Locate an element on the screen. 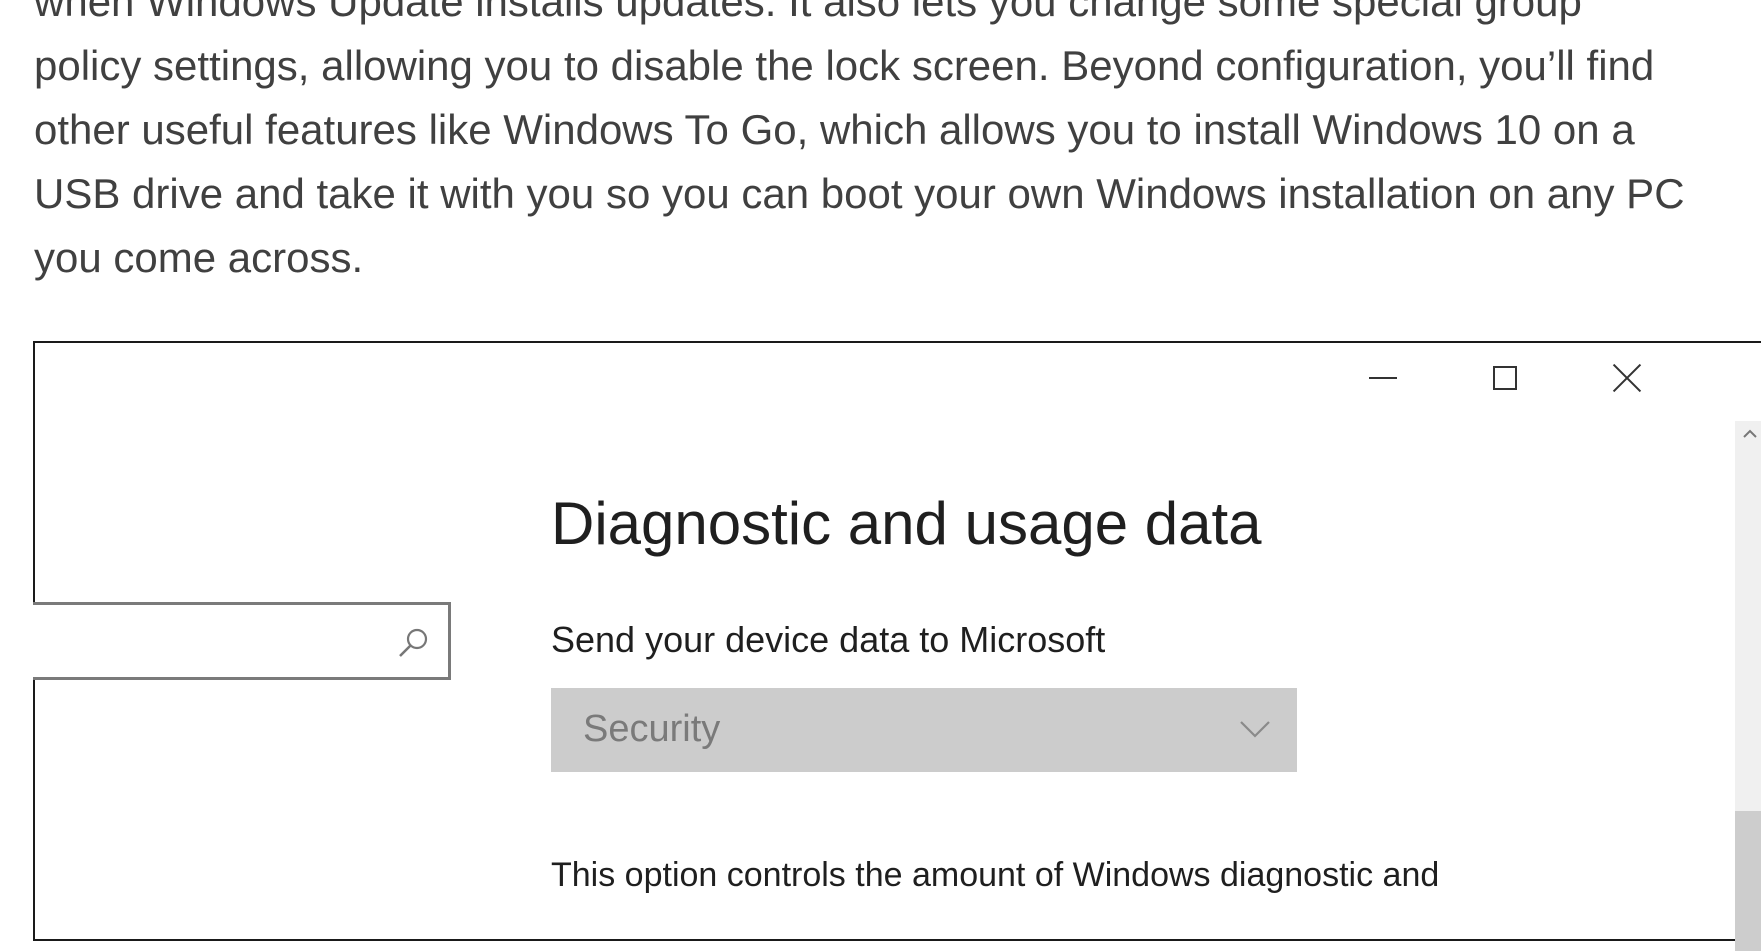 The width and height of the screenshot is (1761, 951). chevron-up-icon is located at coordinates (1750, 434).